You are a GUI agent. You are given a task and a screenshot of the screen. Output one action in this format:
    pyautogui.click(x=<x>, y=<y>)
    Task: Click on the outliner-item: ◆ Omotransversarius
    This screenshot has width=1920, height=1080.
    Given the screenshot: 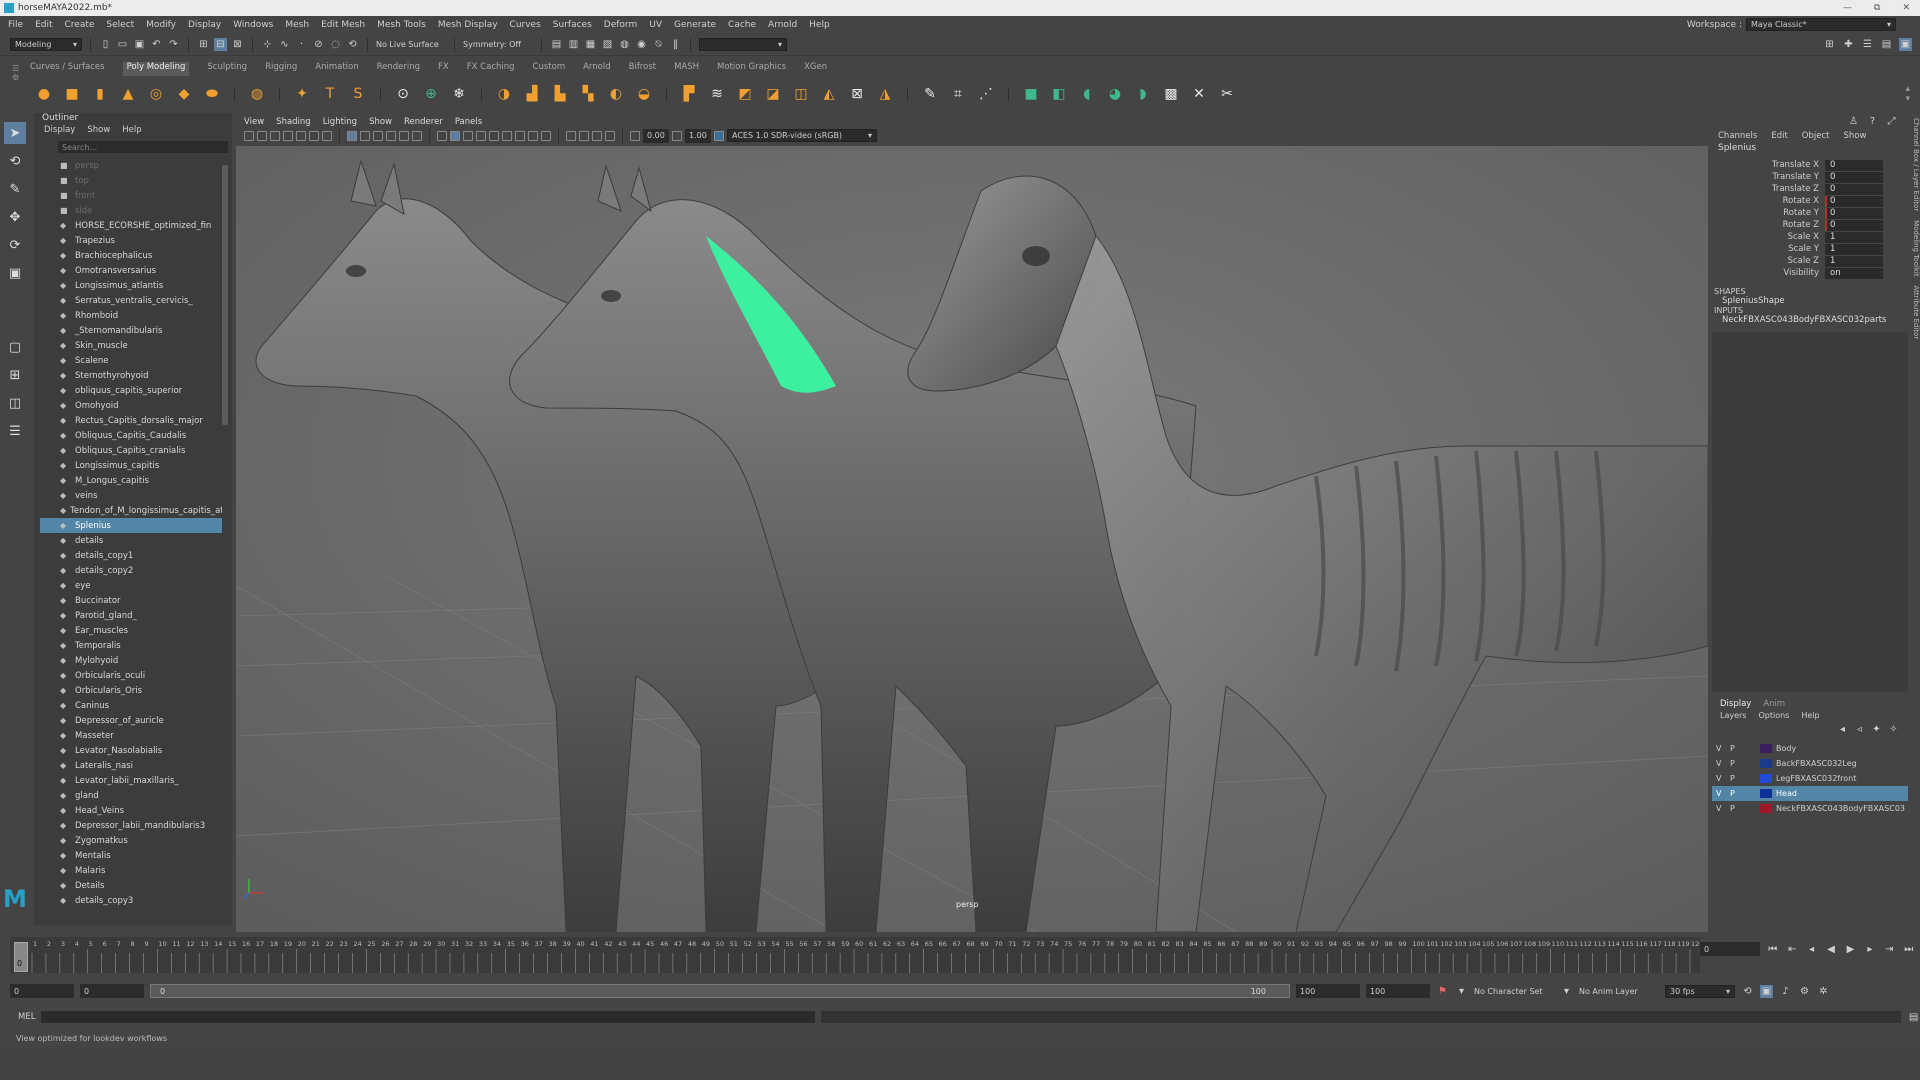 What is the action you would take?
    pyautogui.click(x=131, y=270)
    